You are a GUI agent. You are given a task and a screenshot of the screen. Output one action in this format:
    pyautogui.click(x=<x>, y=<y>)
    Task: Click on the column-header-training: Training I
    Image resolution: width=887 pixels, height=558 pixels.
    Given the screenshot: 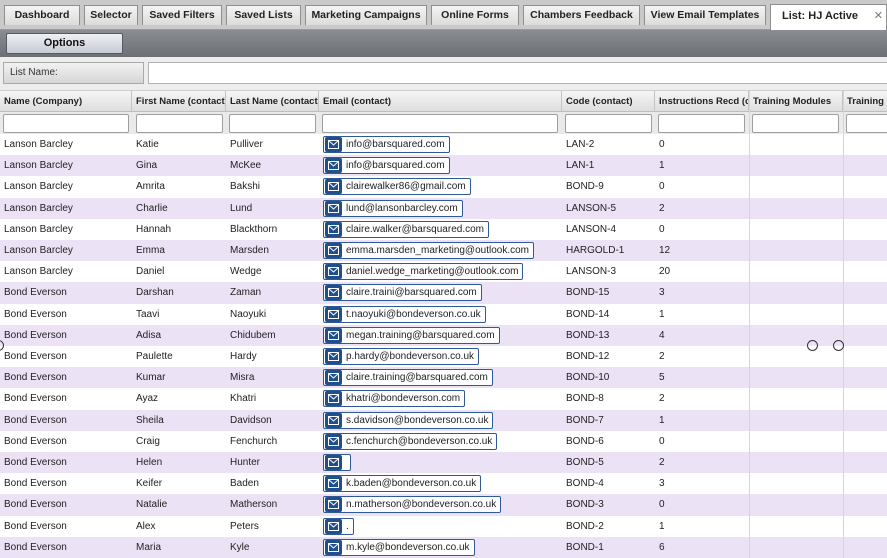 What is the action you would take?
    pyautogui.click(x=865, y=101)
    